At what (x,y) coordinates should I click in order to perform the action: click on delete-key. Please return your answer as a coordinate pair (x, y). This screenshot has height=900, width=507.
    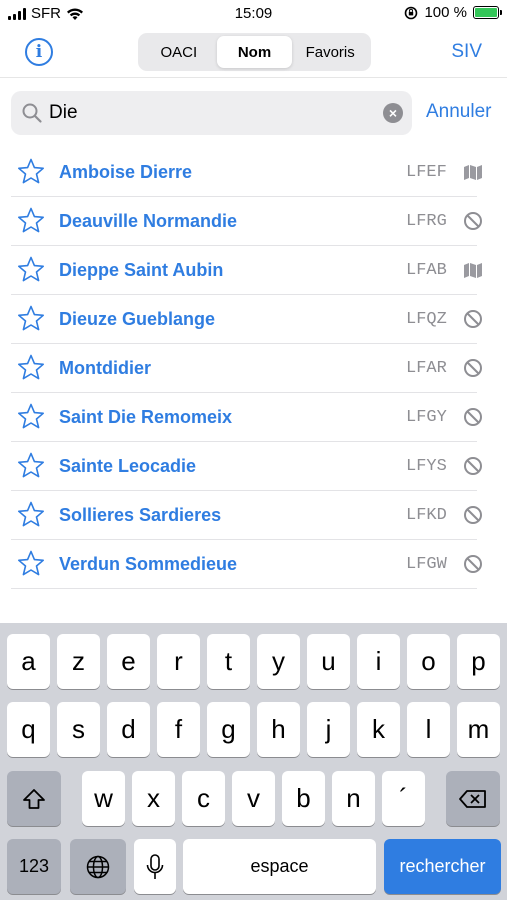
    Looking at the image, I should click on (473, 798).